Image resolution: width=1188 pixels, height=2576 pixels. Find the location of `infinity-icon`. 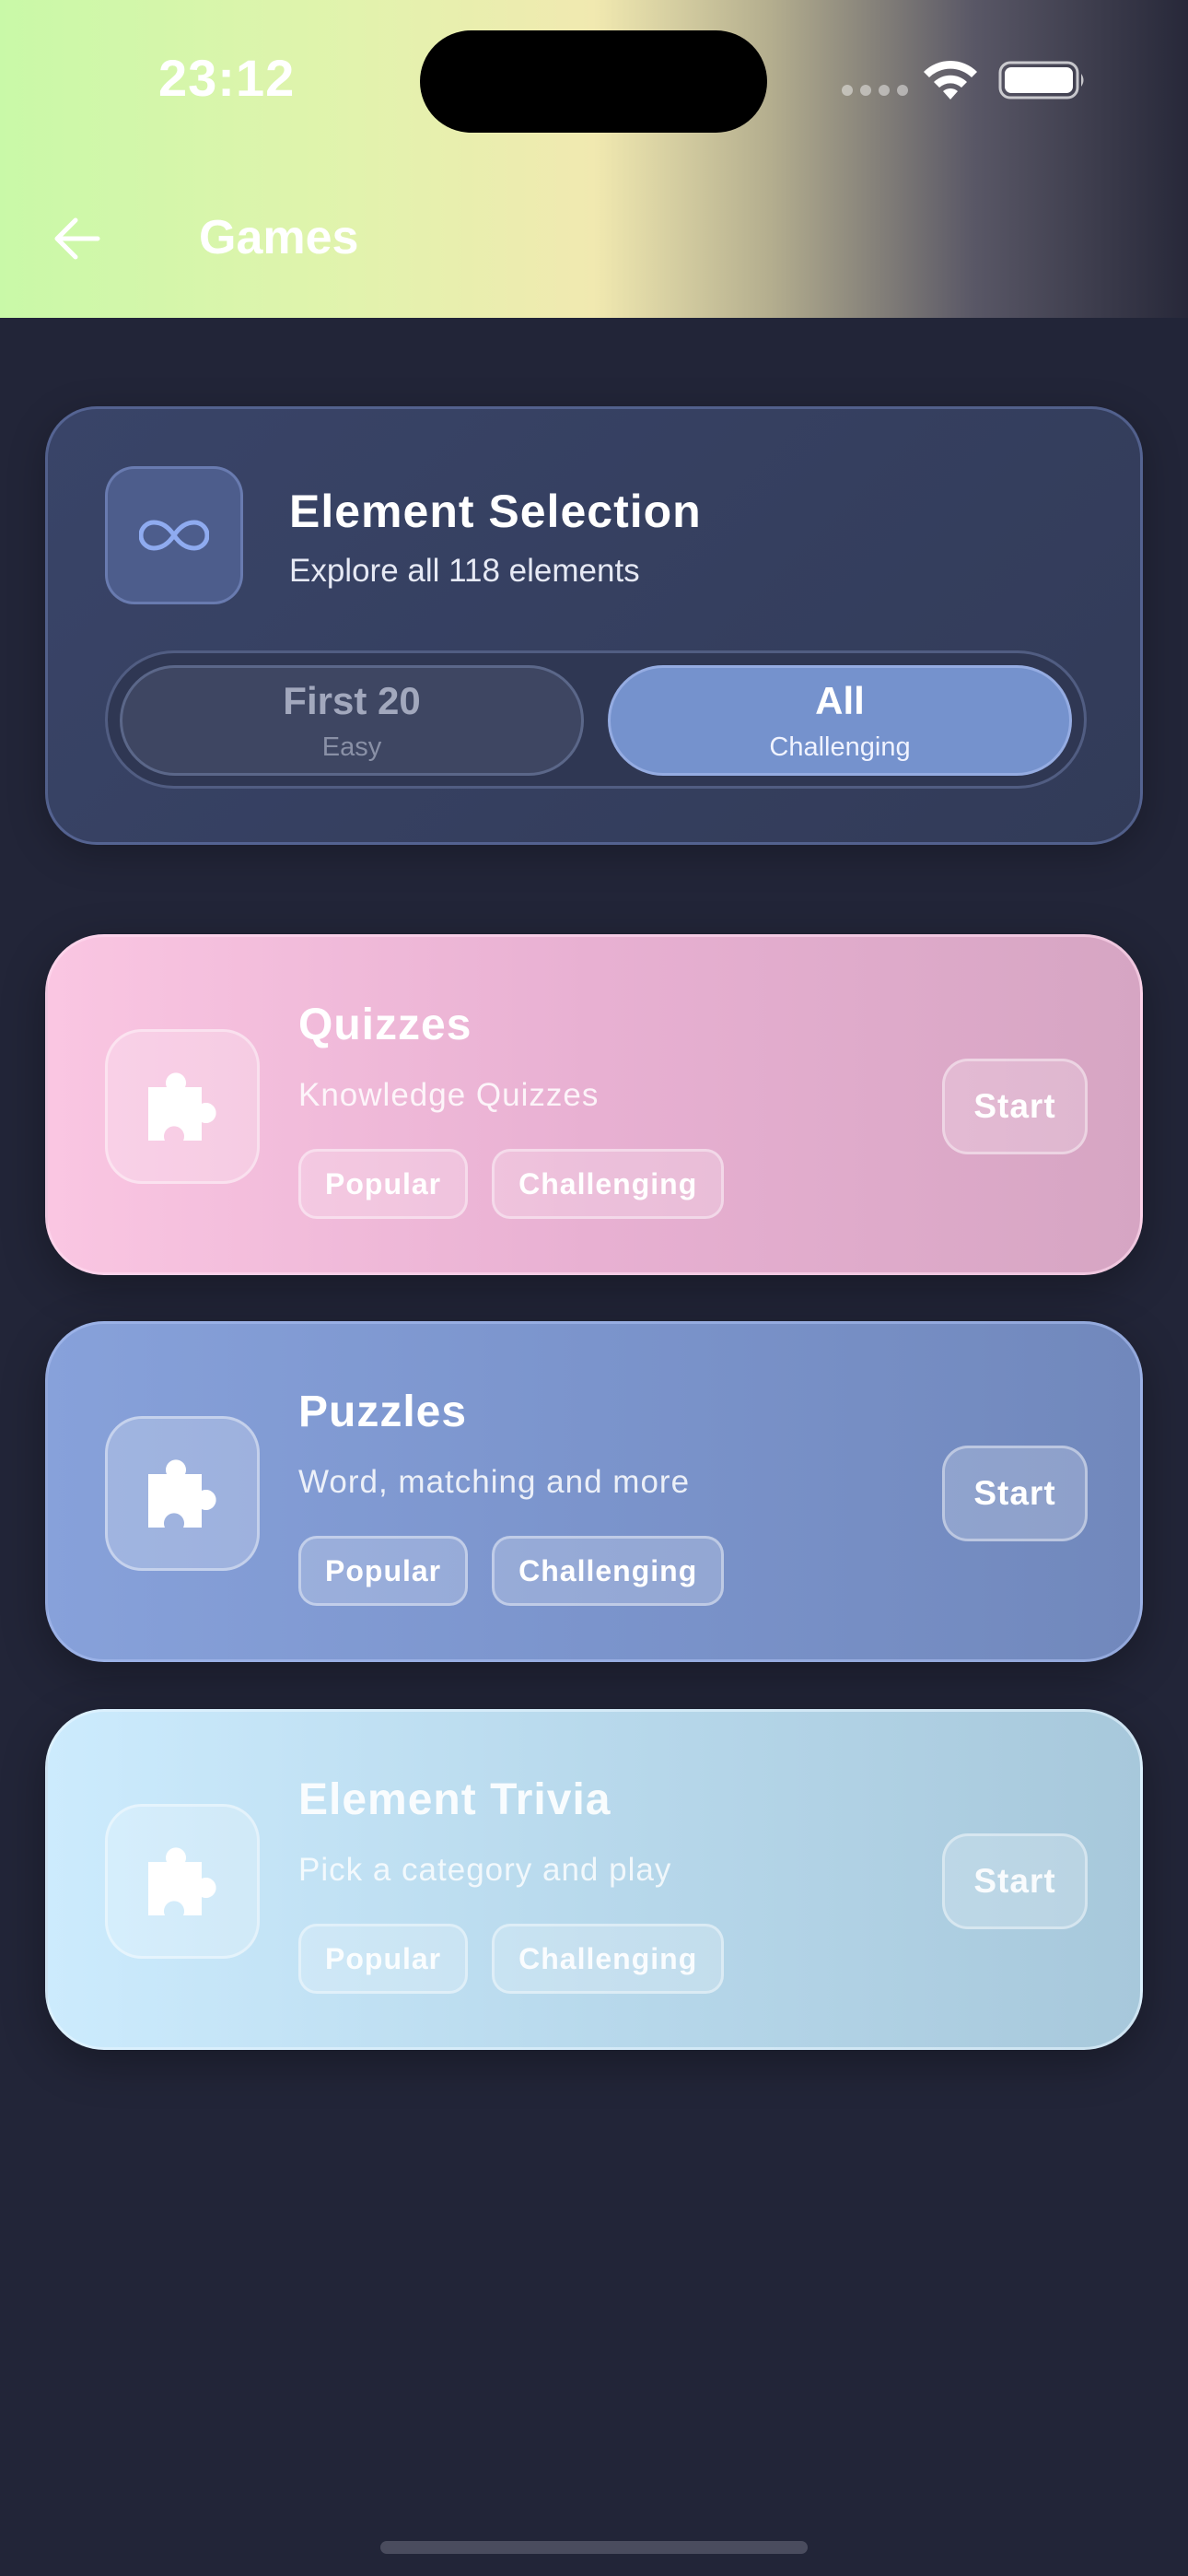

infinity-icon is located at coordinates (174, 535).